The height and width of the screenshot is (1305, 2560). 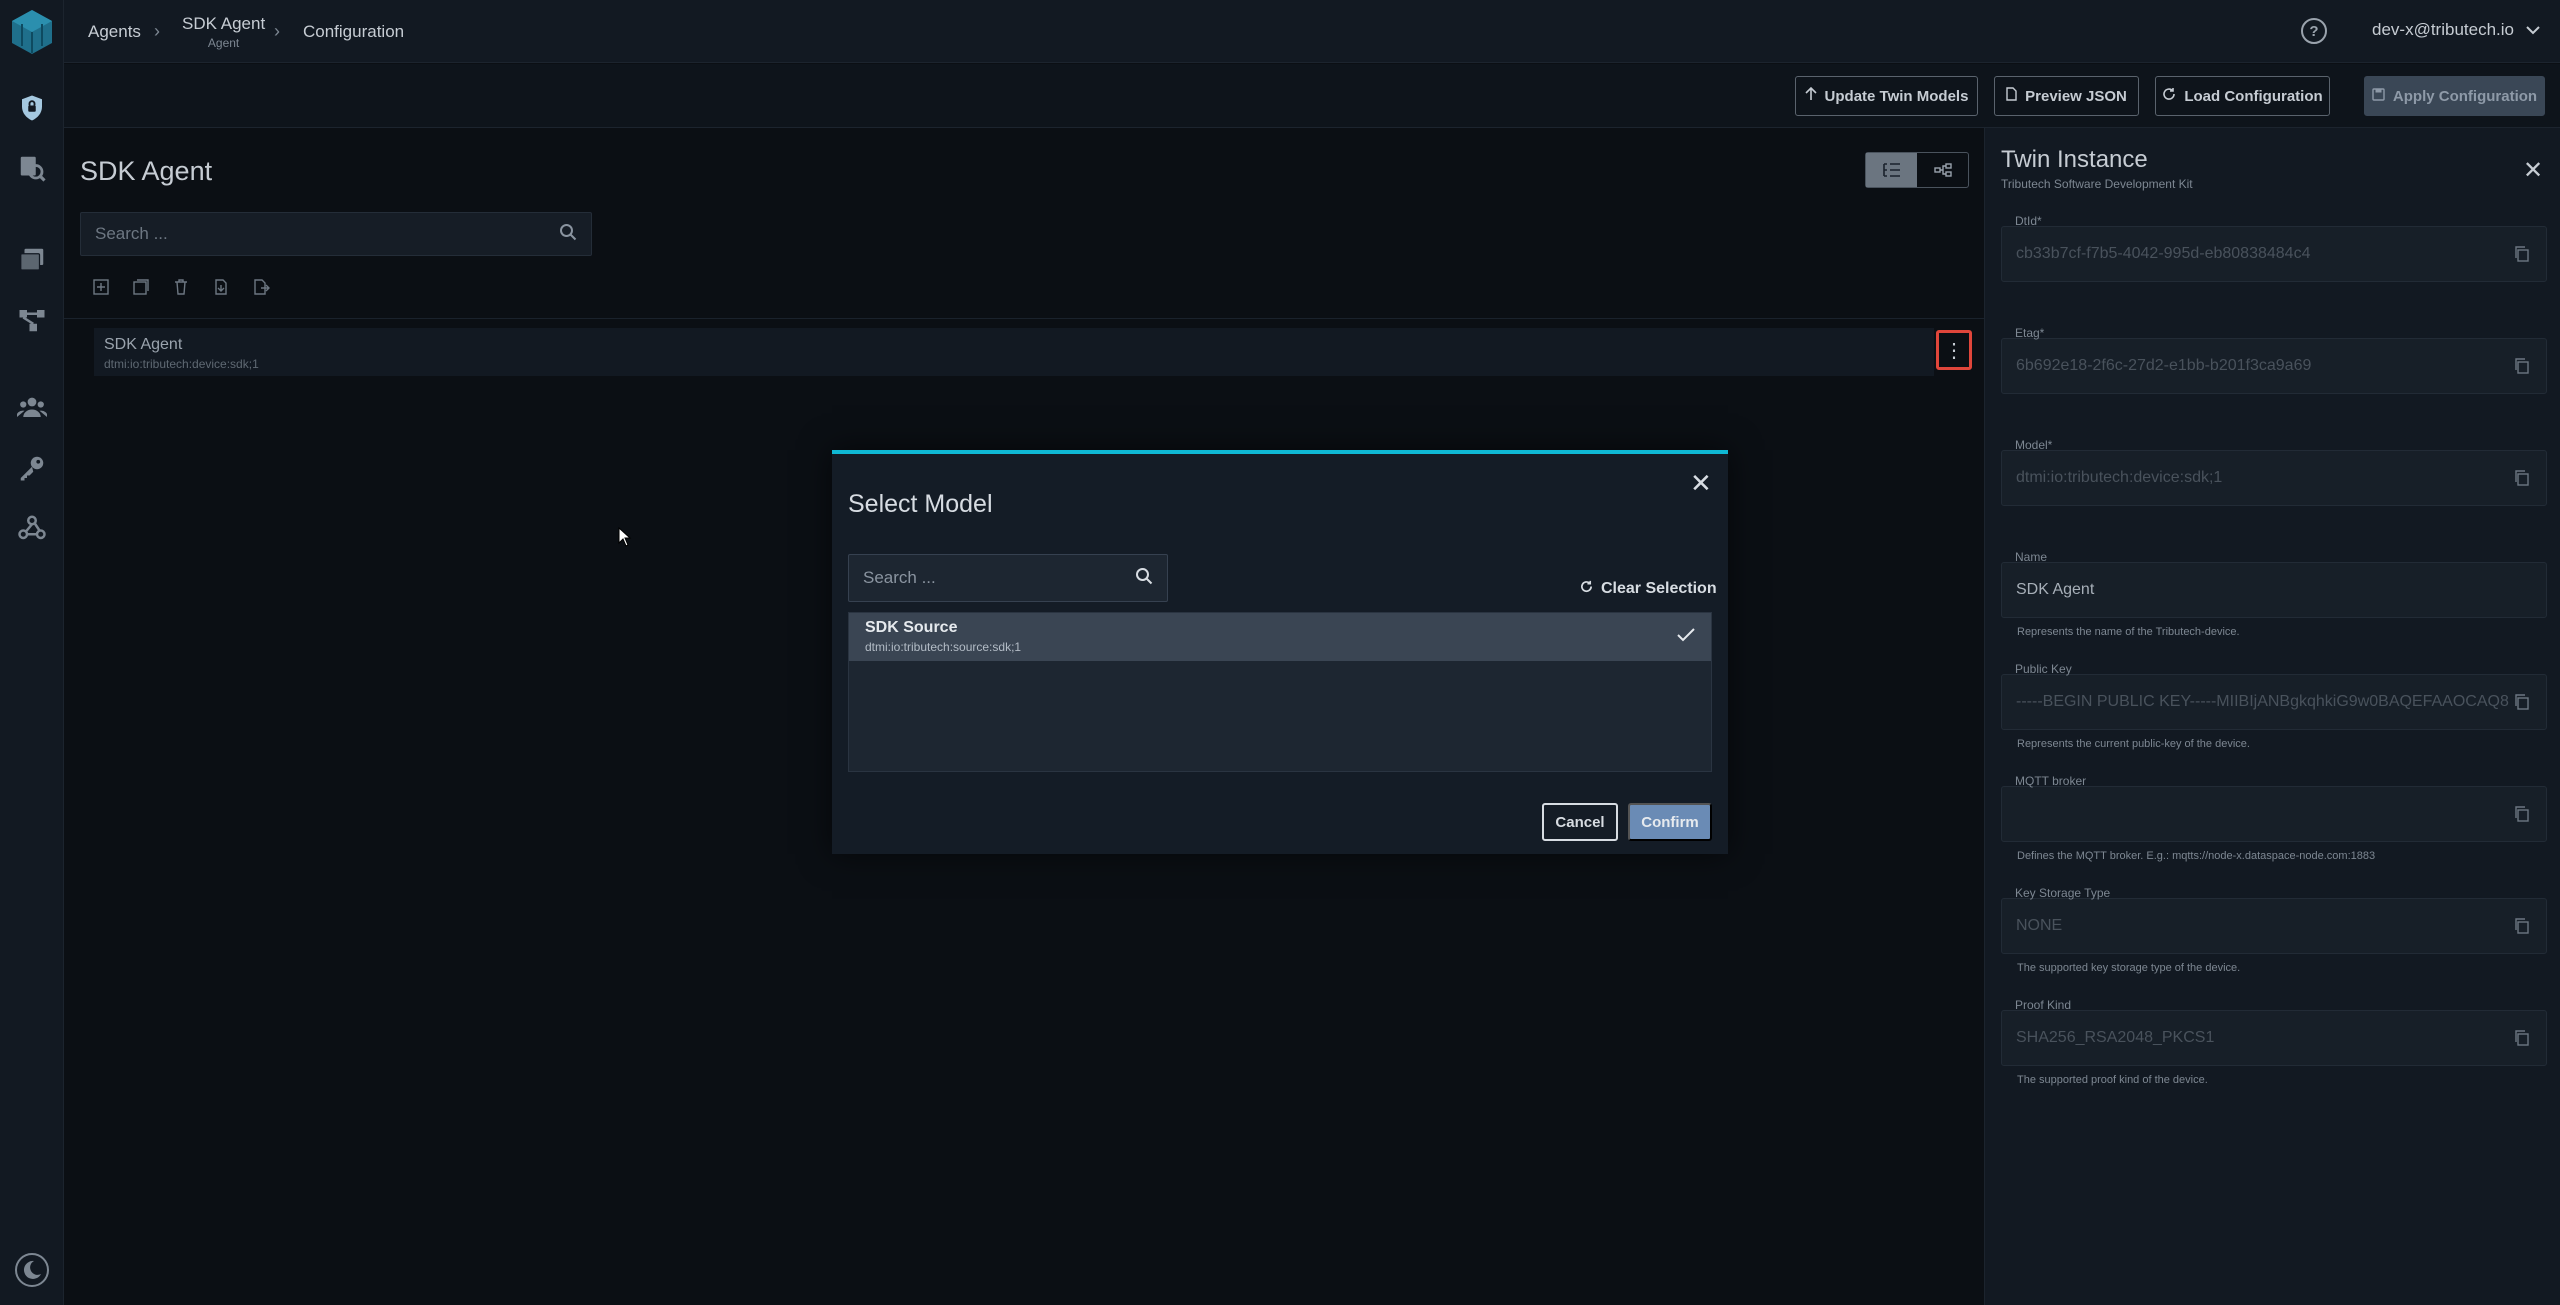 What do you see at coordinates (1659, 588) in the screenshot?
I see `clear-selection-label: Clear Selection` at bounding box center [1659, 588].